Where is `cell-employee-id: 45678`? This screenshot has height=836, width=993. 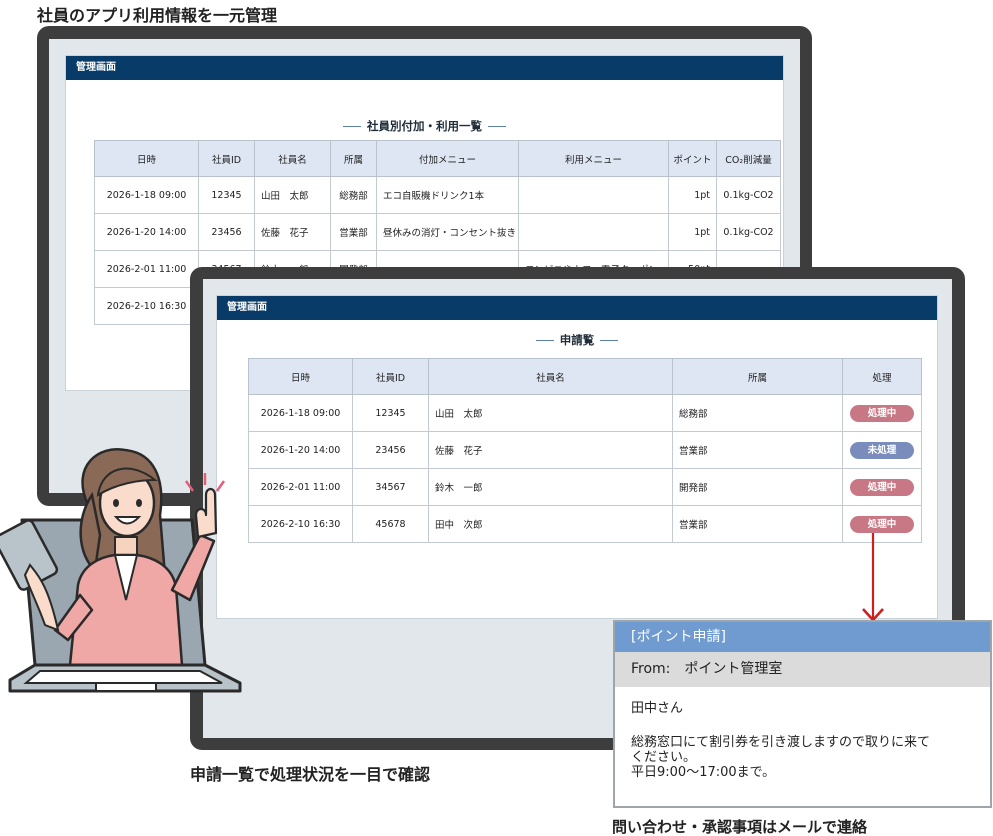 cell-employee-id: 45678 is located at coordinates (390, 524).